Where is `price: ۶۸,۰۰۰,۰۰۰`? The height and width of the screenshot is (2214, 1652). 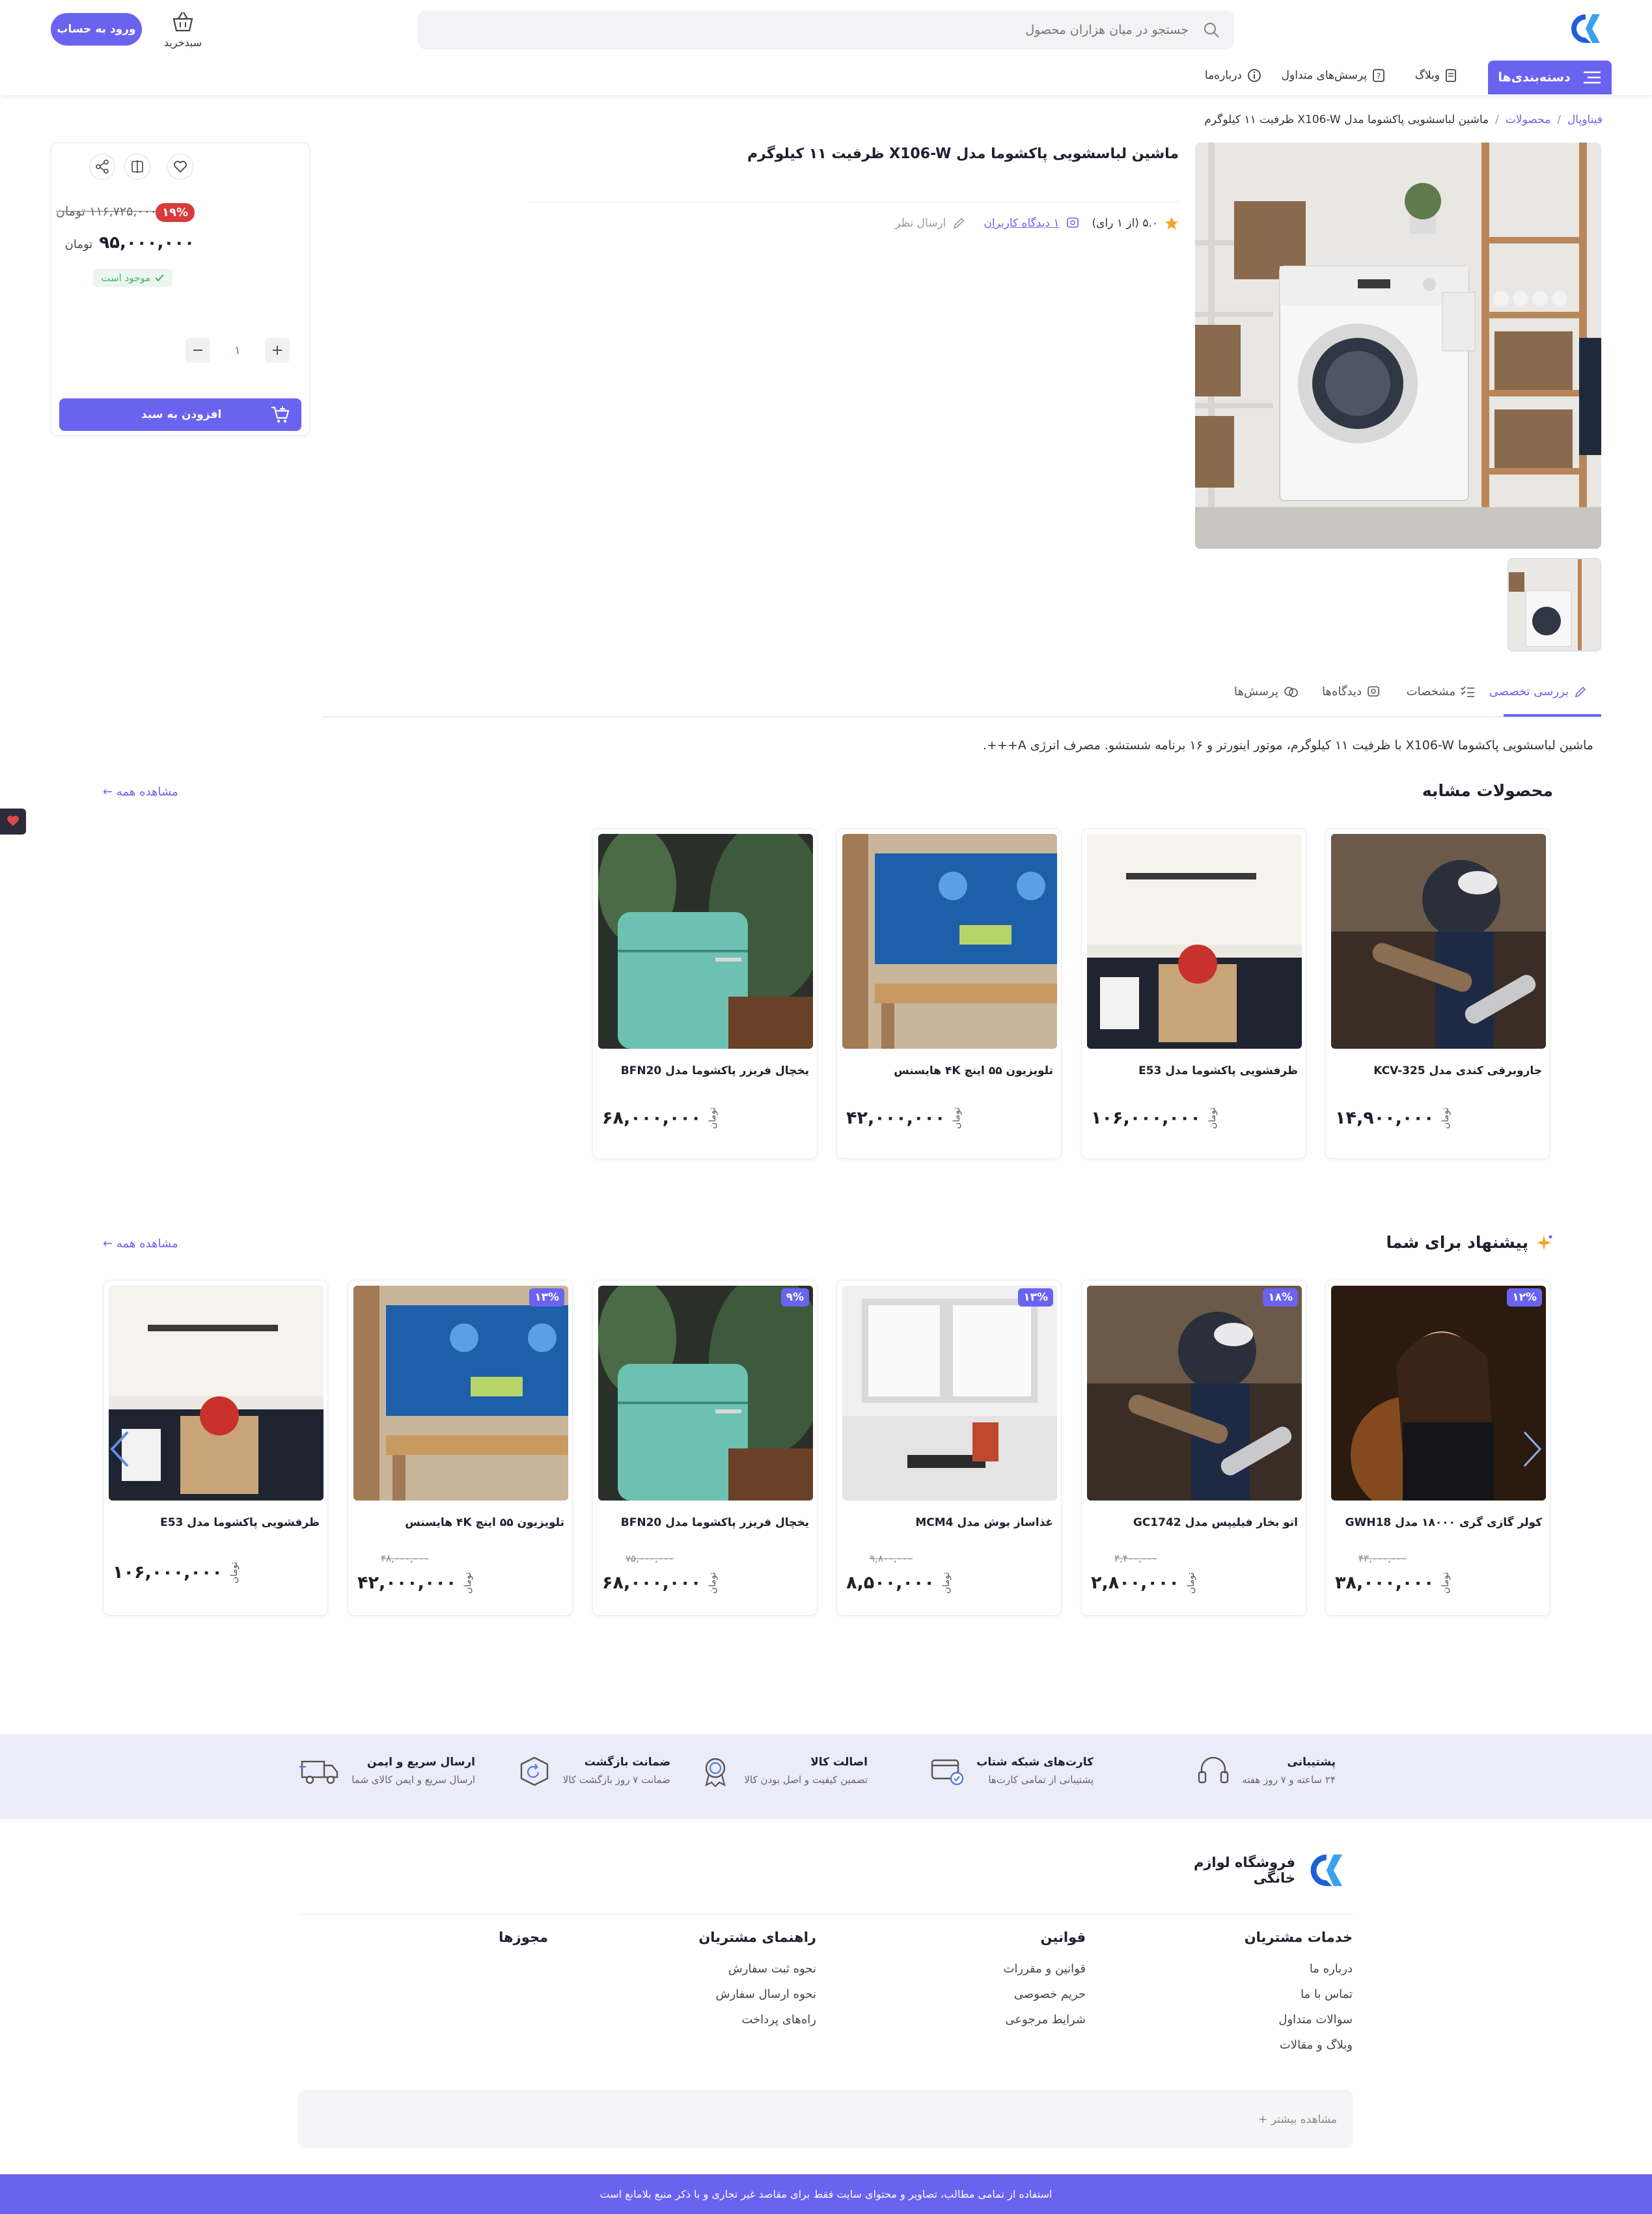 price: ۶۸,۰۰۰,۰۰۰ is located at coordinates (652, 1583).